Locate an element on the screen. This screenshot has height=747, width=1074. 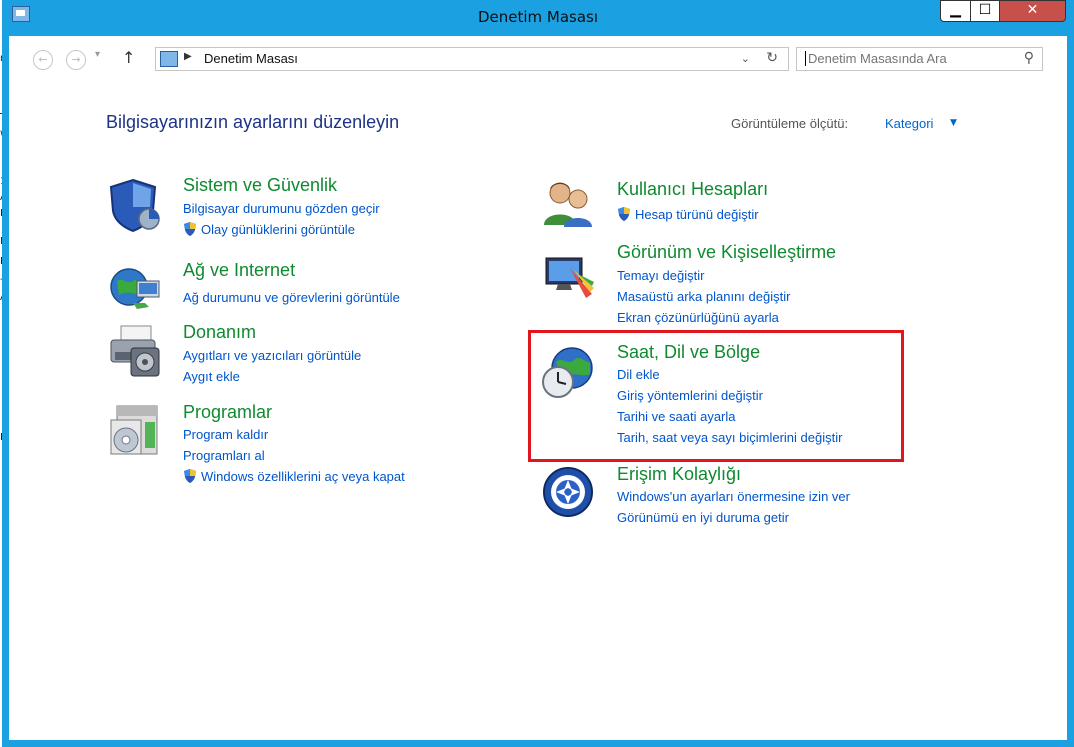
minimize-button: ▁ is located at coordinates (955, 11).